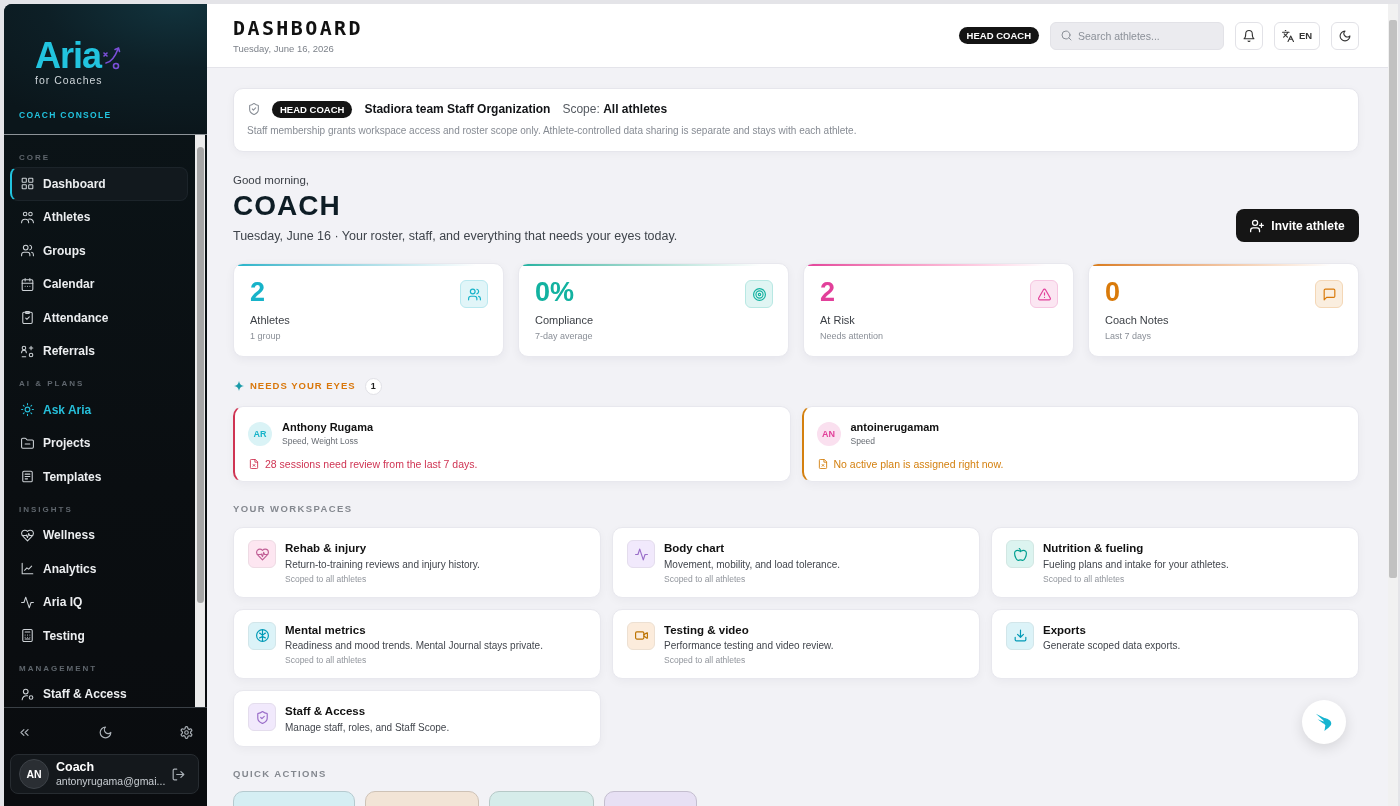 The height and width of the screenshot is (806, 1400). What do you see at coordinates (99, 351) in the screenshot?
I see `sidebar-item: Referrals` at bounding box center [99, 351].